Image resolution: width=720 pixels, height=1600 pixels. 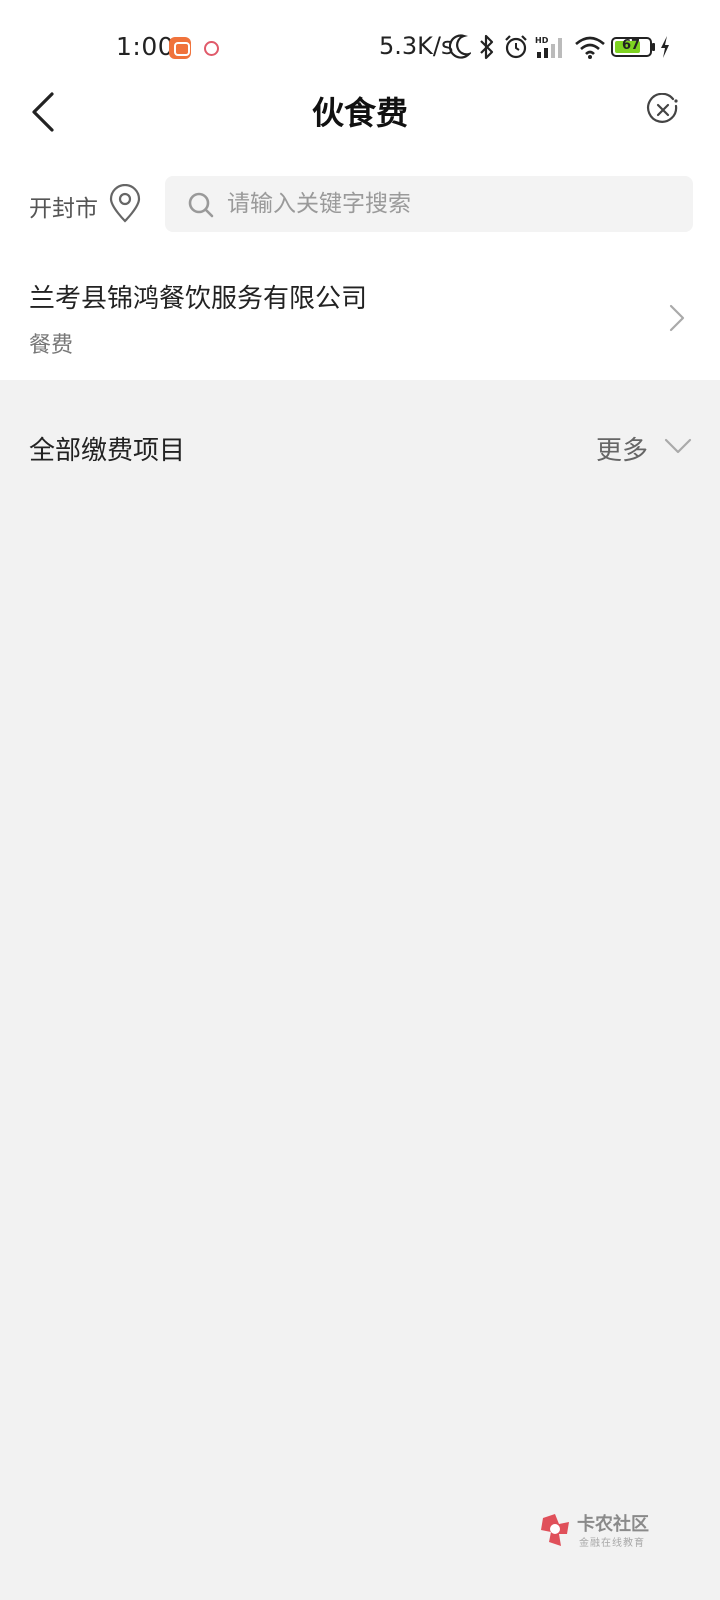 What do you see at coordinates (63, 206) in the screenshot?
I see `city-selector: 开封市` at bounding box center [63, 206].